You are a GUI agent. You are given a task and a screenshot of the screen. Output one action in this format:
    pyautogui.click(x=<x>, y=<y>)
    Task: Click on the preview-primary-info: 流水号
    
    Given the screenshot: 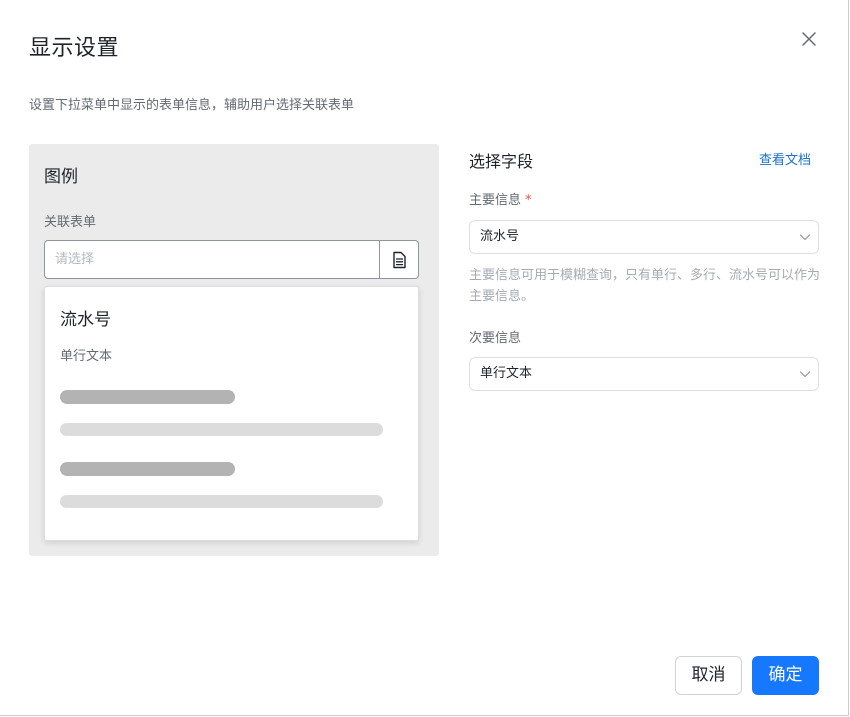 What is the action you would take?
    pyautogui.click(x=85, y=320)
    